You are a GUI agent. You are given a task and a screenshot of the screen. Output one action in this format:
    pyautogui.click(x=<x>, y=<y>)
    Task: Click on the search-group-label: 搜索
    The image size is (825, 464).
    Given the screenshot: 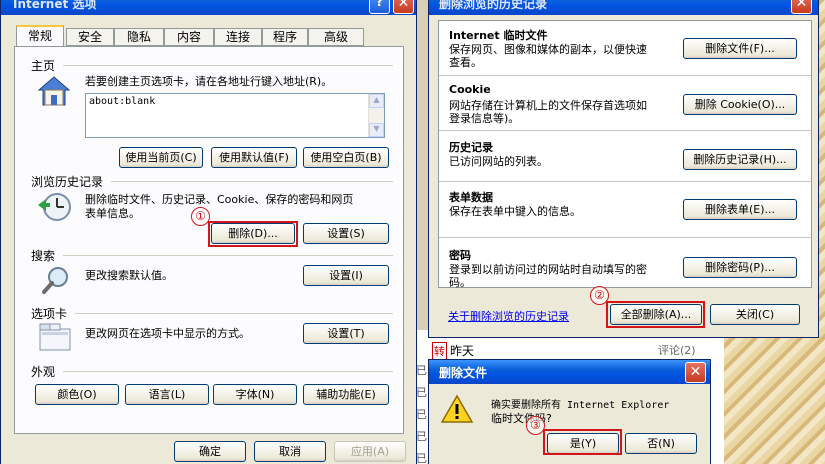 What is the action you would take?
    pyautogui.click(x=43, y=256)
    